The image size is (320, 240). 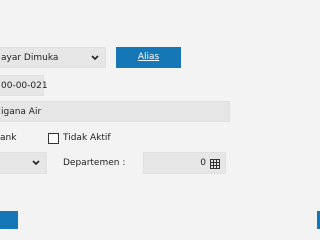 I want to click on account-number-field: 00-00-021, so click(x=24, y=85).